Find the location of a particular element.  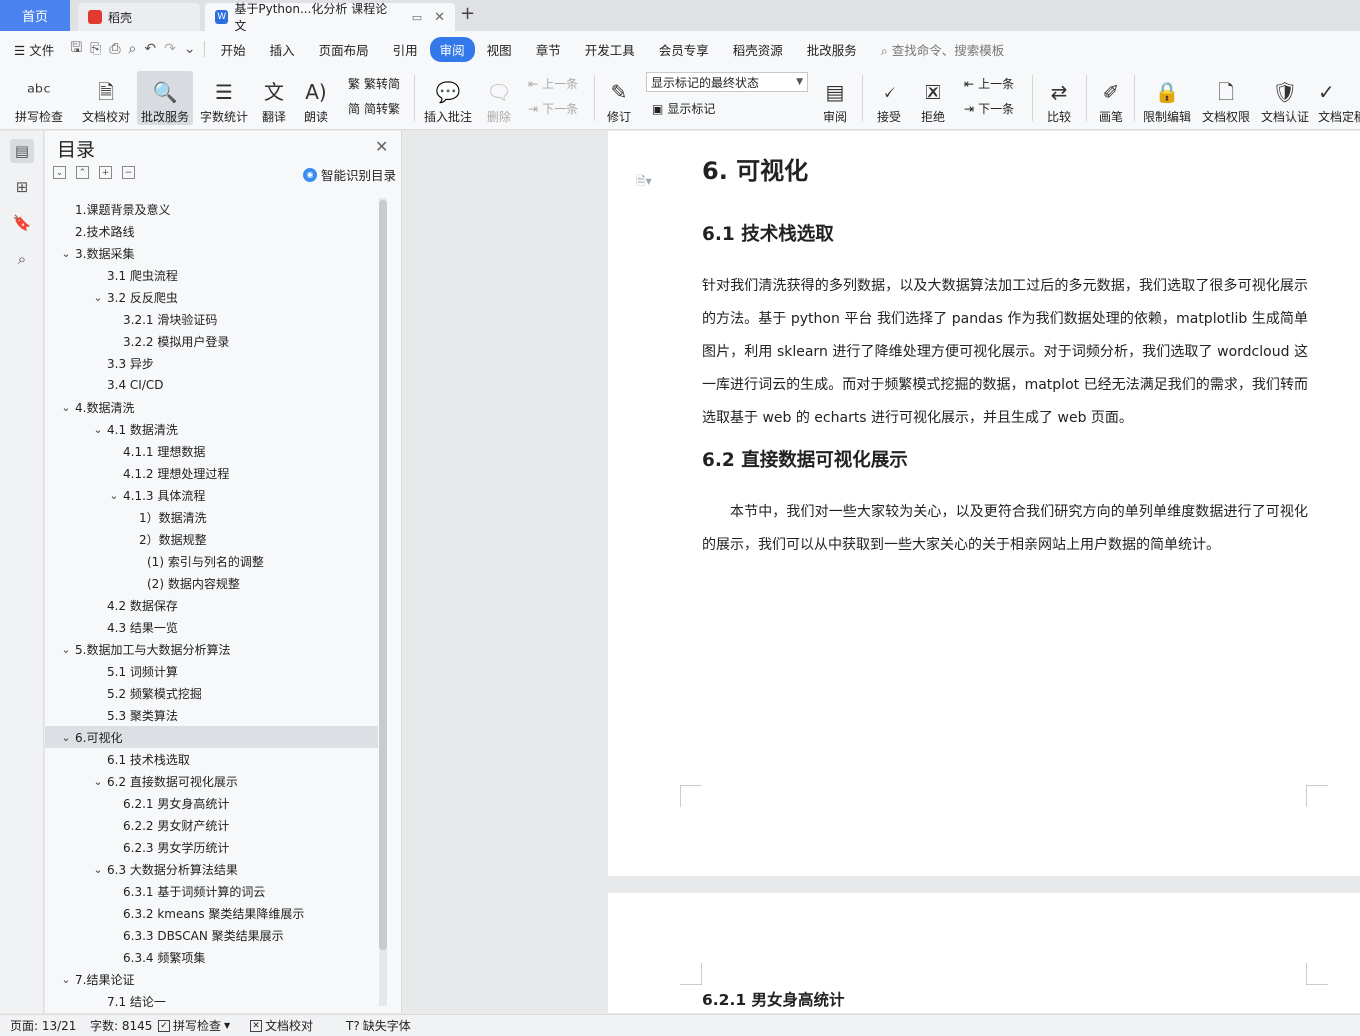

toc-item: ⌄ 6.3 大数据分析算法结果 is located at coordinates (211, 869).